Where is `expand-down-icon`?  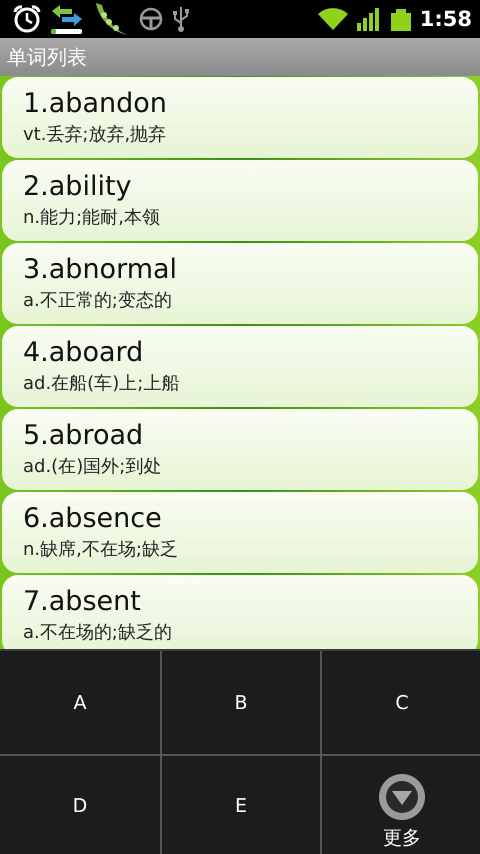
expand-down-icon is located at coordinates (402, 797).